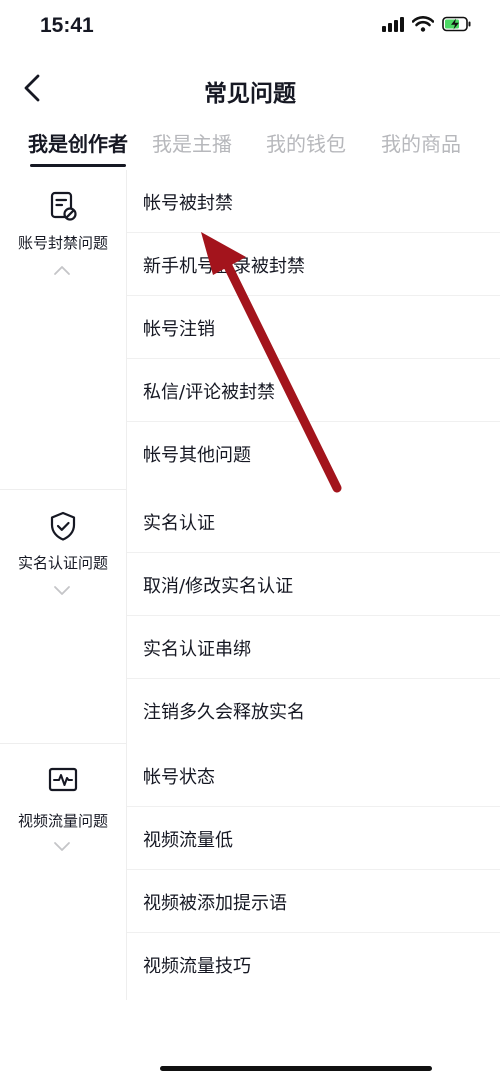 The height and width of the screenshot is (1083, 500). Describe the element at coordinates (313, 838) in the screenshot. I see `faq-item: 视频流量低` at that location.